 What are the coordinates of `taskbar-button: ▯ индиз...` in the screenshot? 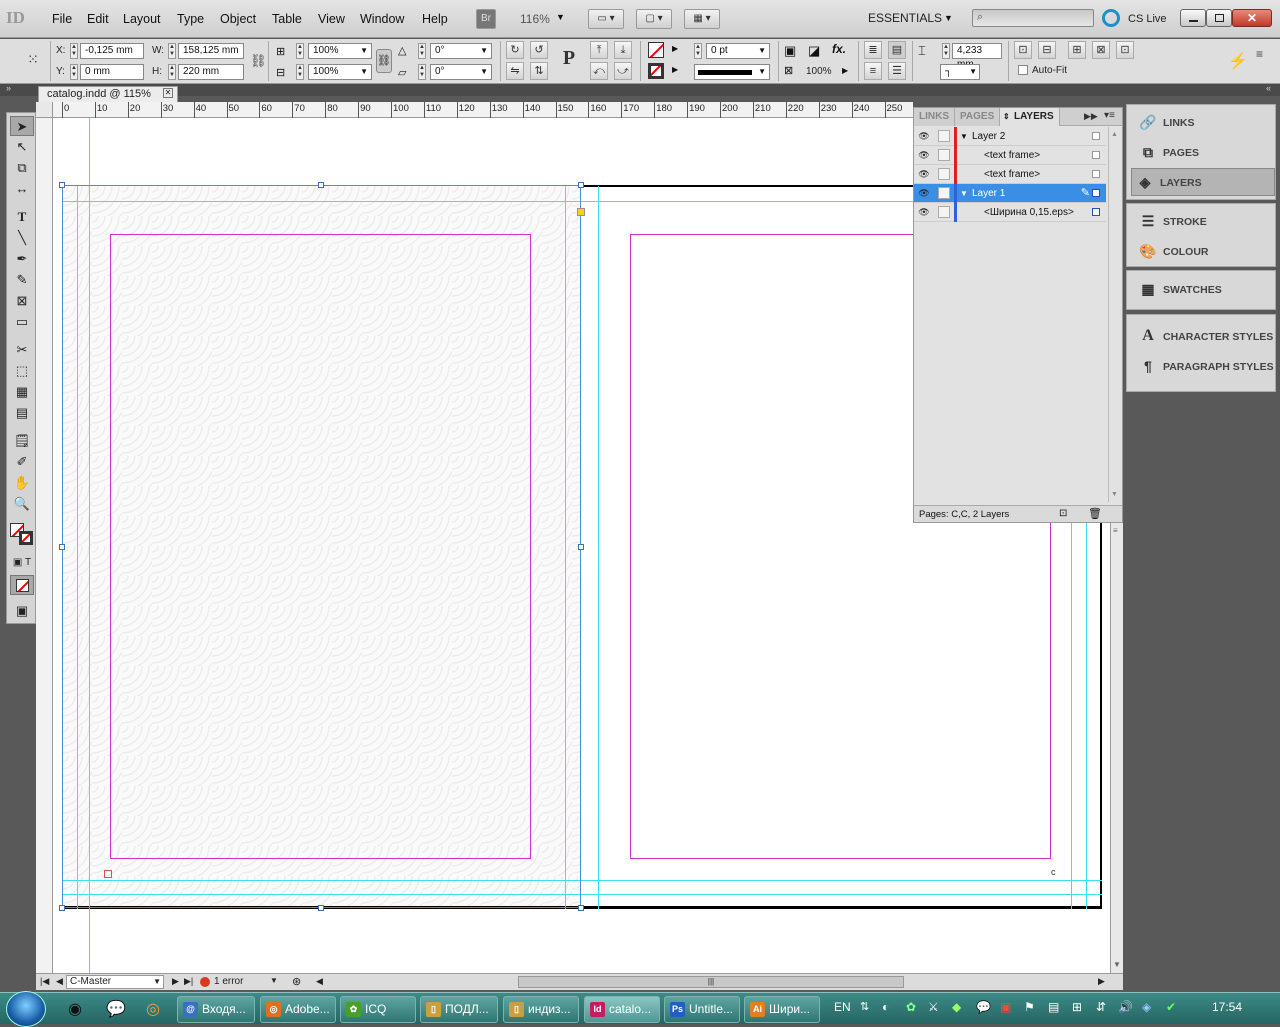 It's located at (541, 1009).